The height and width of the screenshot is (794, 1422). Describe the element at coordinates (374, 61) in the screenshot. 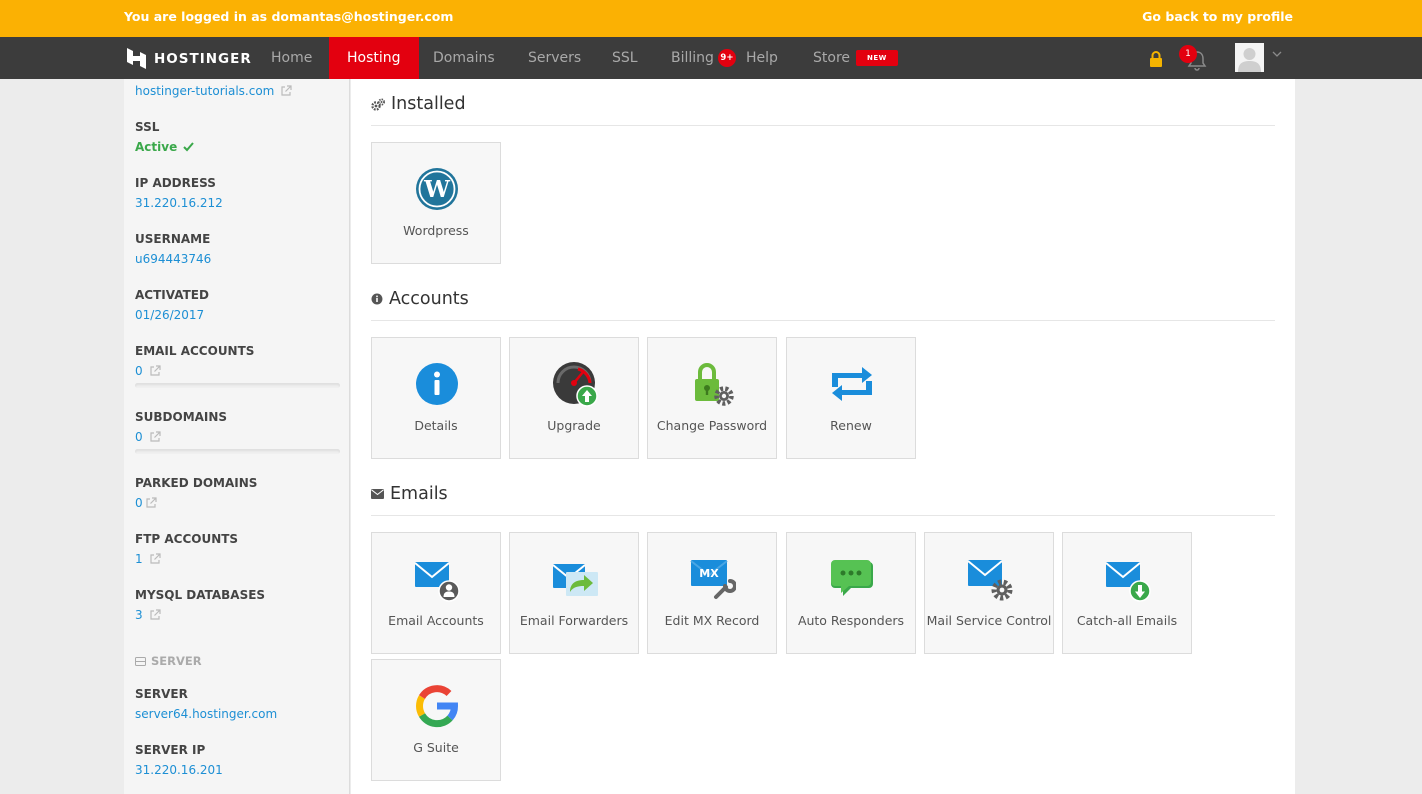

I see `nav-hosting: Hosting` at that location.